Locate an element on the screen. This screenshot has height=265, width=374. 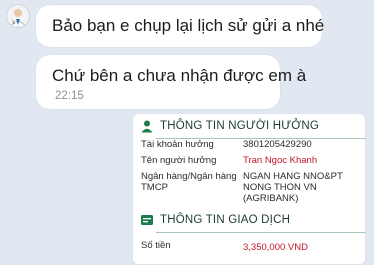
bank-value-line: (AGRIBANK) is located at coordinates (271, 198).